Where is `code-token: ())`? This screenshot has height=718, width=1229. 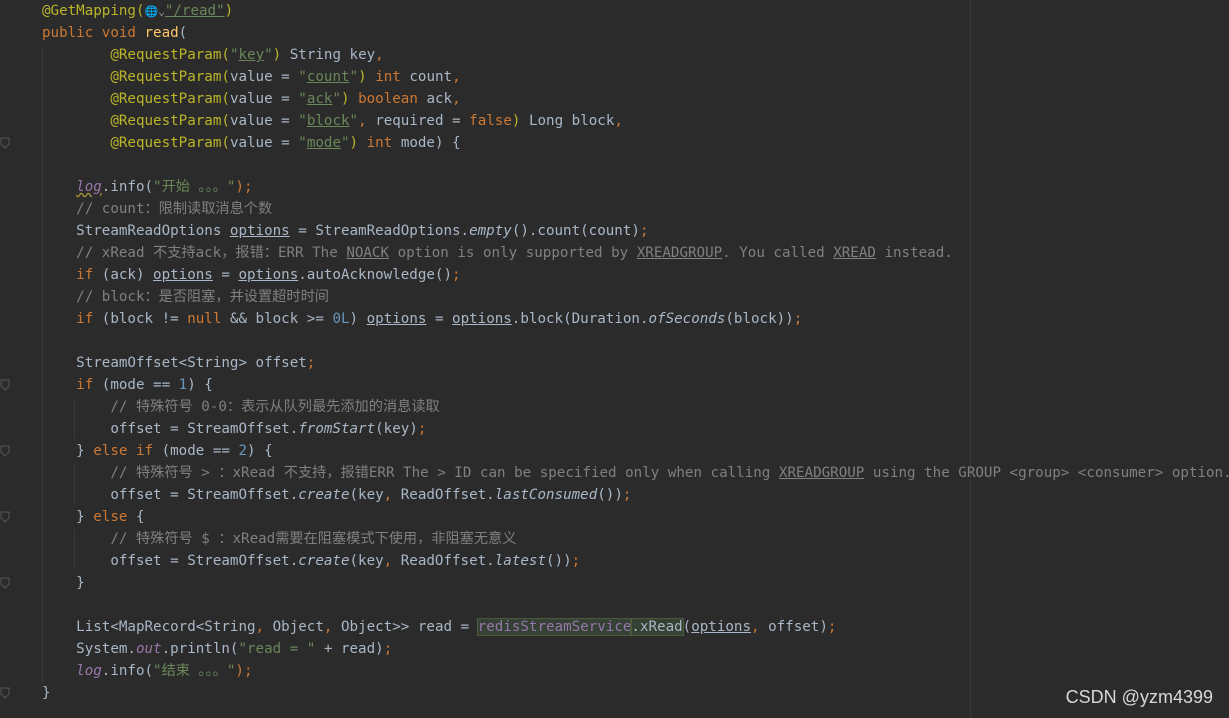 code-token: ()) is located at coordinates (558, 561).